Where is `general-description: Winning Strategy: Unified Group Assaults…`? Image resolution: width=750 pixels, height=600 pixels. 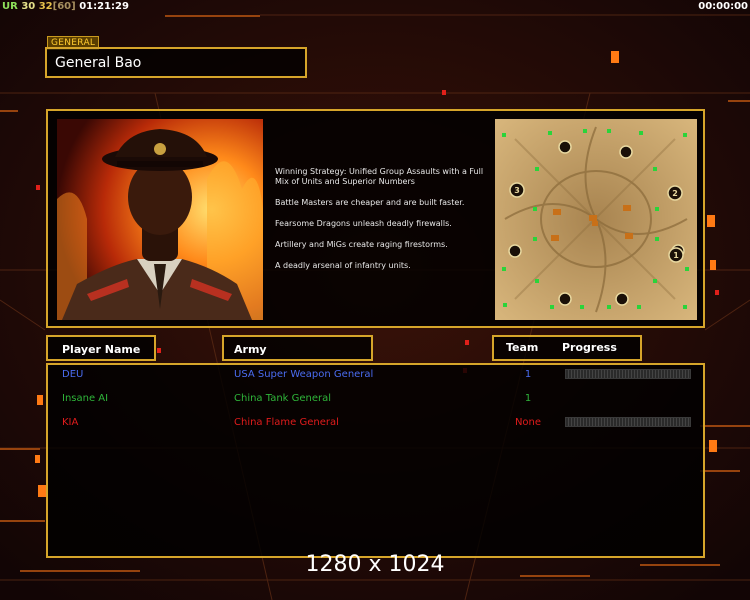 general-description: Winning Strategy: Unified Group Assaults… is located at coordinates (380, 224).